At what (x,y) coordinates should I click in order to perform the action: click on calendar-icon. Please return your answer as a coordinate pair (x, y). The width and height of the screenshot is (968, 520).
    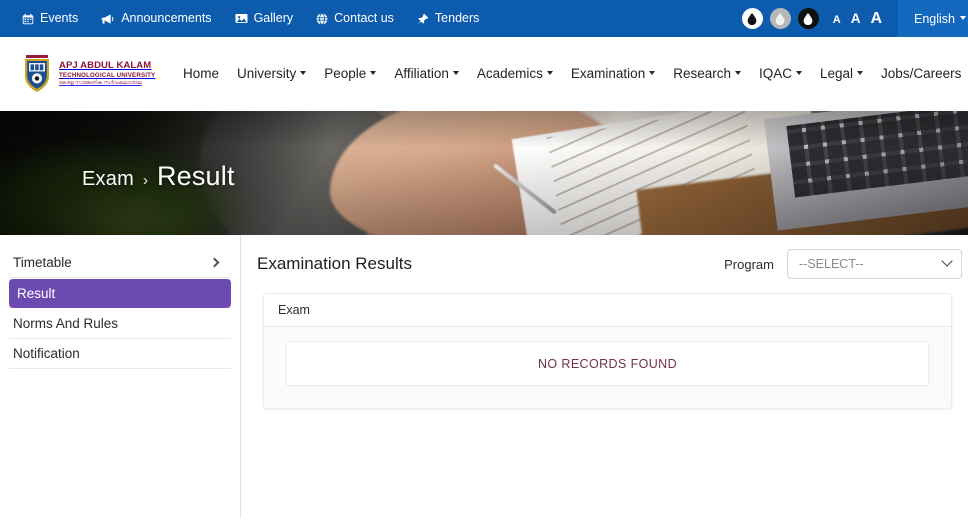
    Looking at the image, I should click on (28, 19).